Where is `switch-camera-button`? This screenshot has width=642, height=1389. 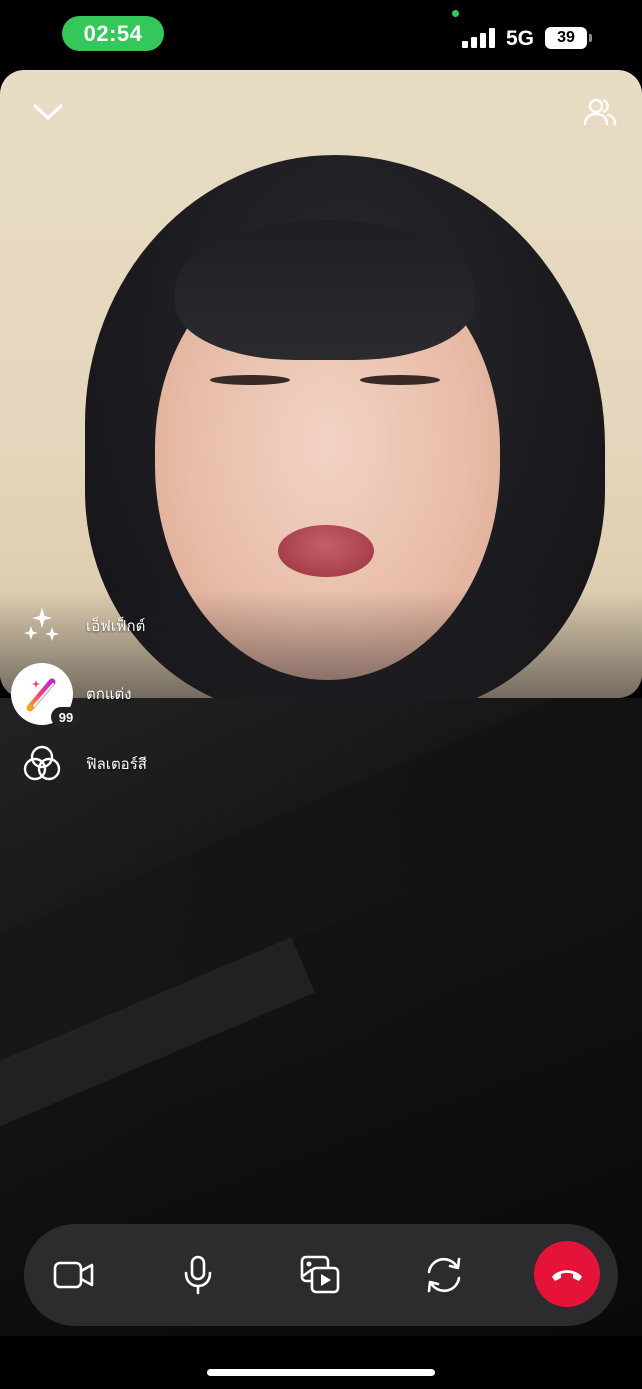 switch-camera-button is located at coordinates (444, 1275).